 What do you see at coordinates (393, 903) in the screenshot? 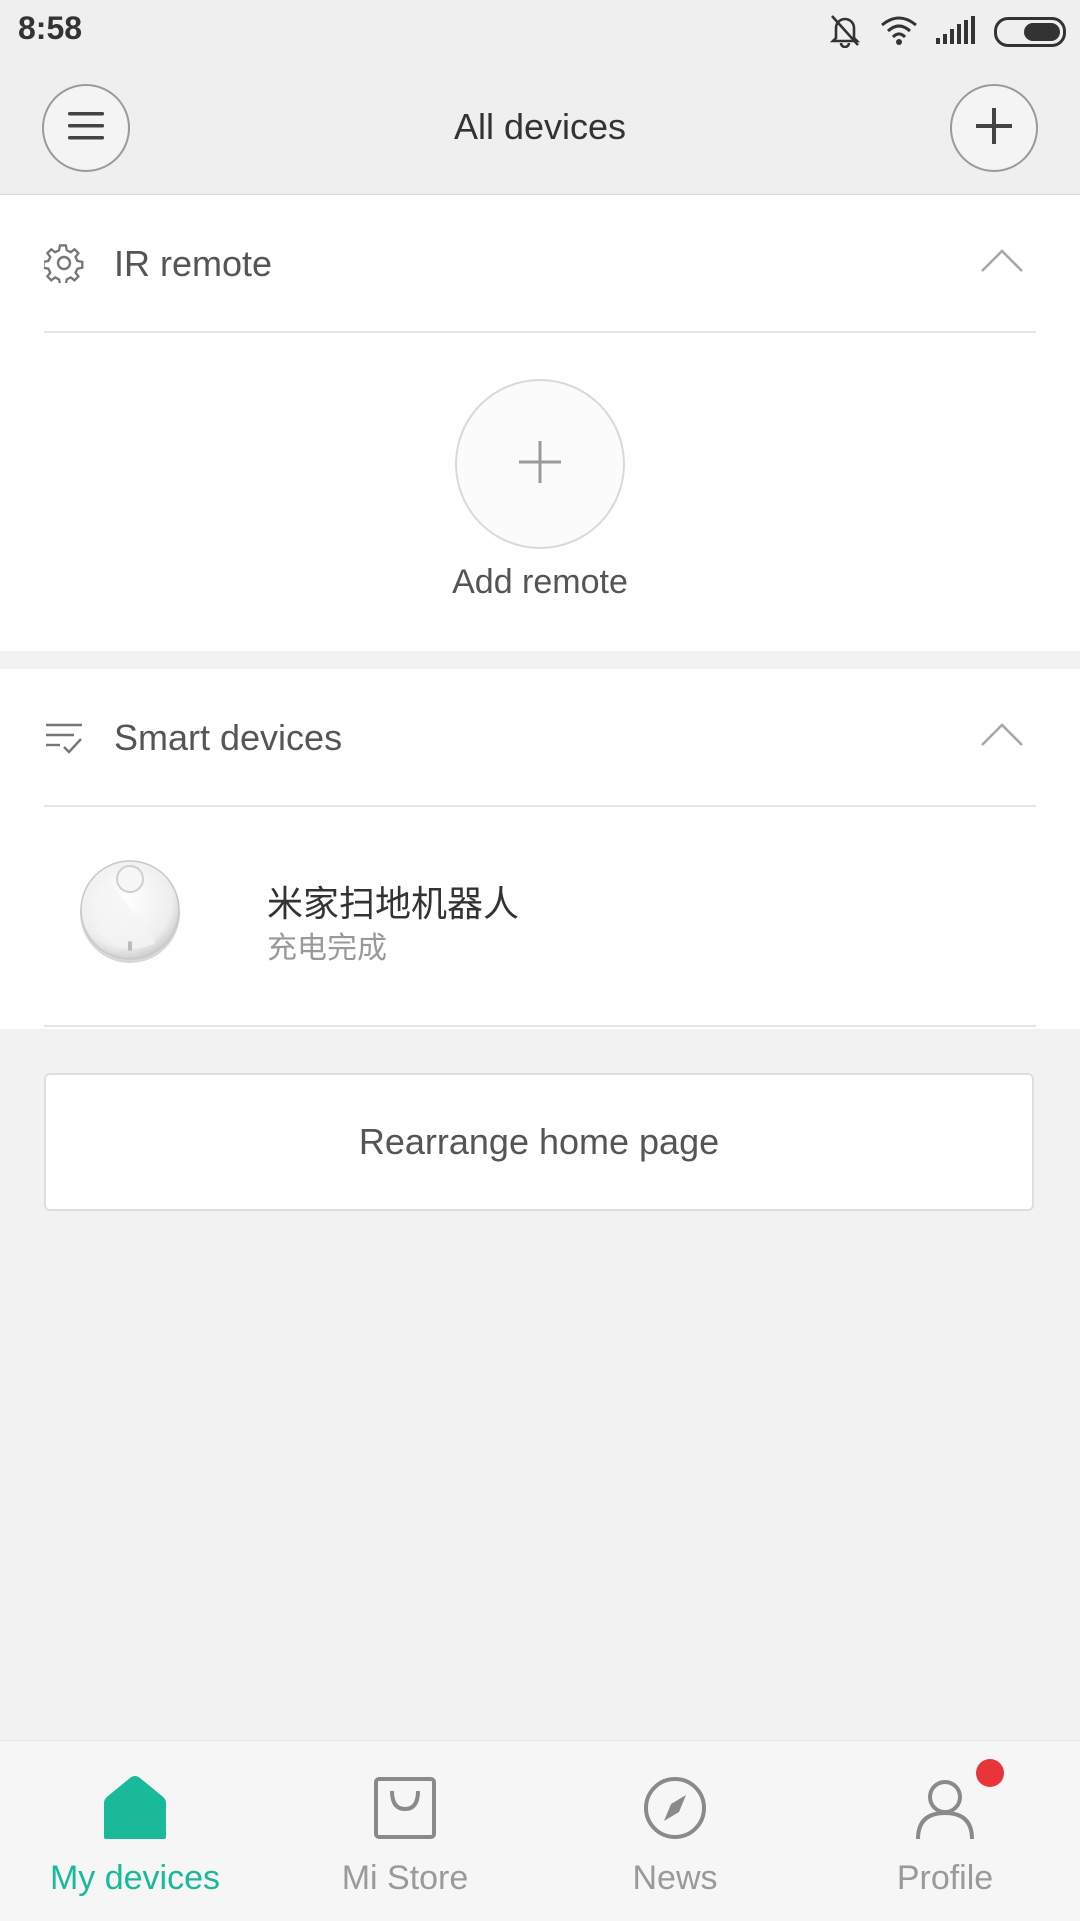
I see `device-name: 米家扫地机器人` at bounding box center [393, 903].